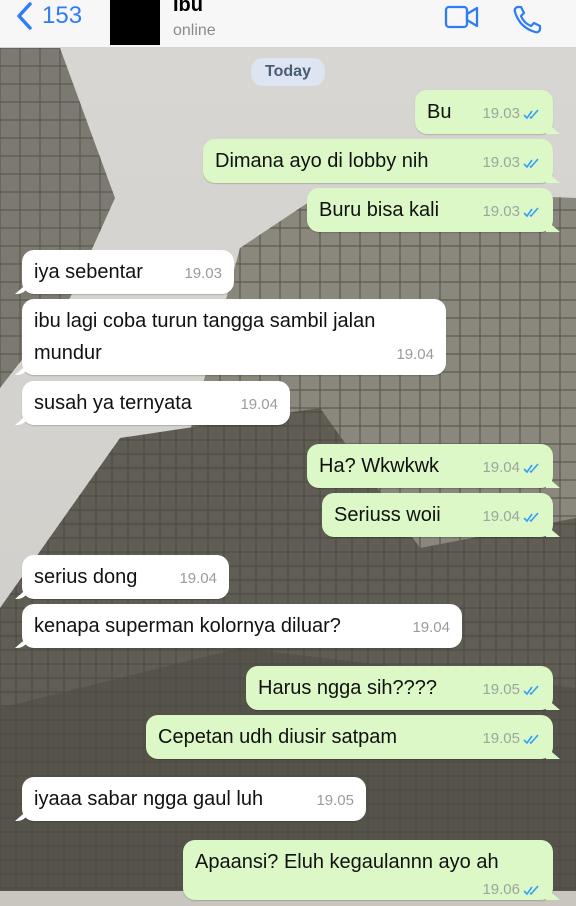 This screenshot has height=906, width=576. I want to click on message-bubble-incoming: susah ya ternyata 19.04, so click(156, 403).